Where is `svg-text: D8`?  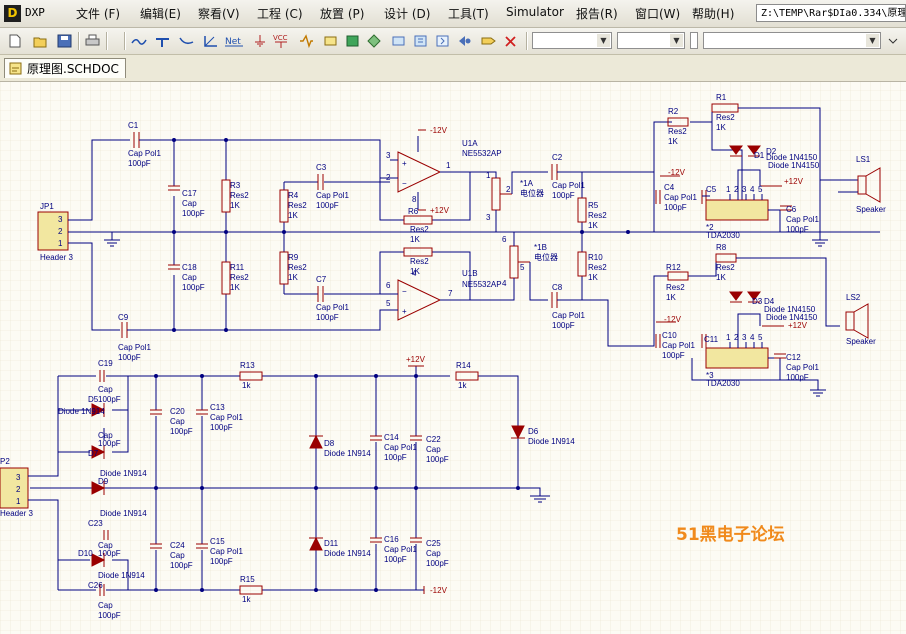
svg-text: D8 is located at coordinates (329, 443).